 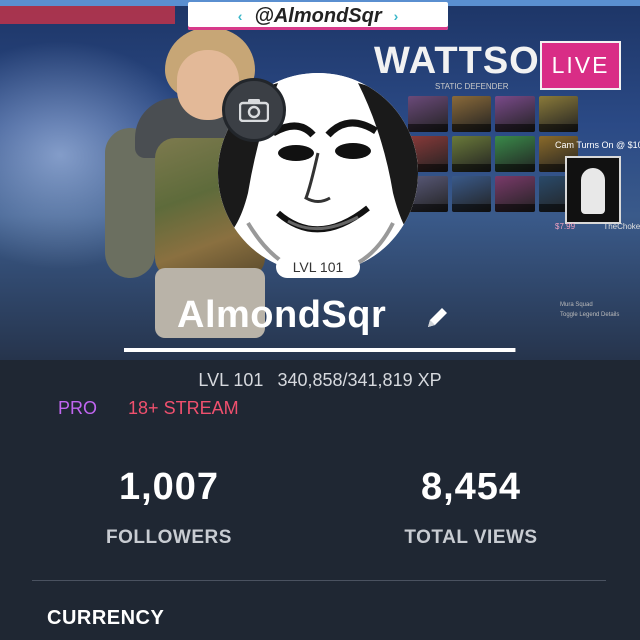 What do you see at coordinates (318, 267) in the screenshot?
I see `avatar-level-pill: LVL 101` at bounding box center [318, 267].